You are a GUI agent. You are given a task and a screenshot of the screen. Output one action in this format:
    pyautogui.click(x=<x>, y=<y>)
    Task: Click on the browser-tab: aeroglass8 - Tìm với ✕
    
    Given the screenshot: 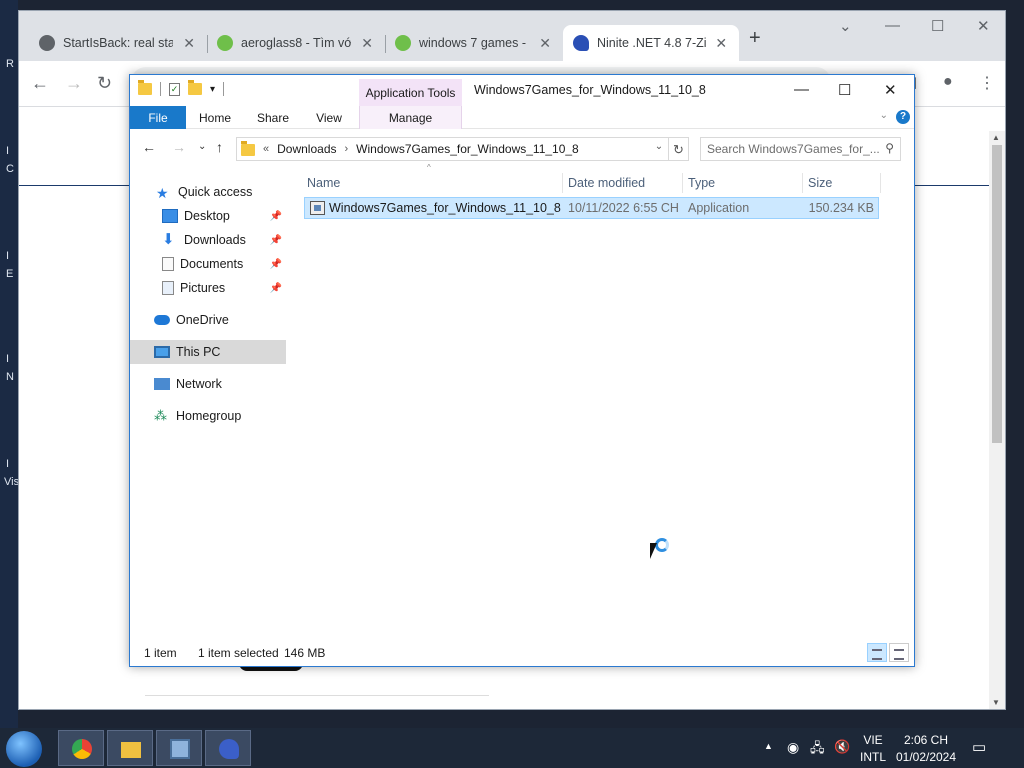 What is the action you would take?
    pyautogui.click(x=296, y=43)
    